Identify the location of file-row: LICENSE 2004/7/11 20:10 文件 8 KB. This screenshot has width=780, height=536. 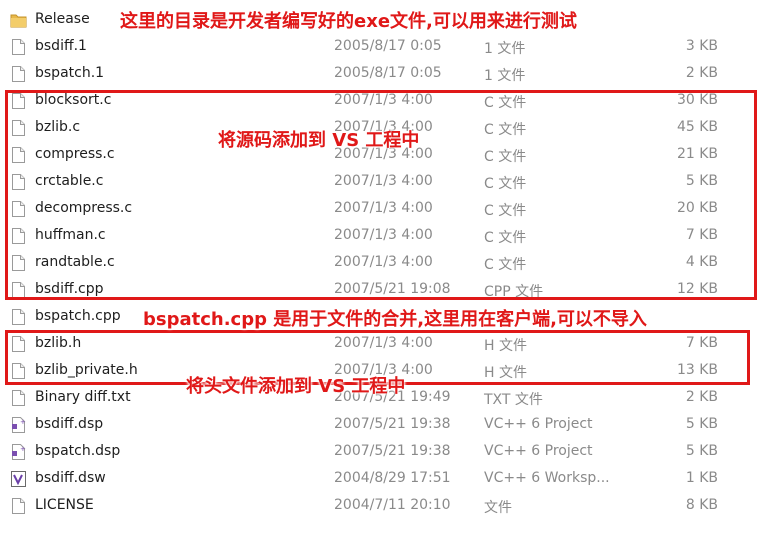
(390, 505).